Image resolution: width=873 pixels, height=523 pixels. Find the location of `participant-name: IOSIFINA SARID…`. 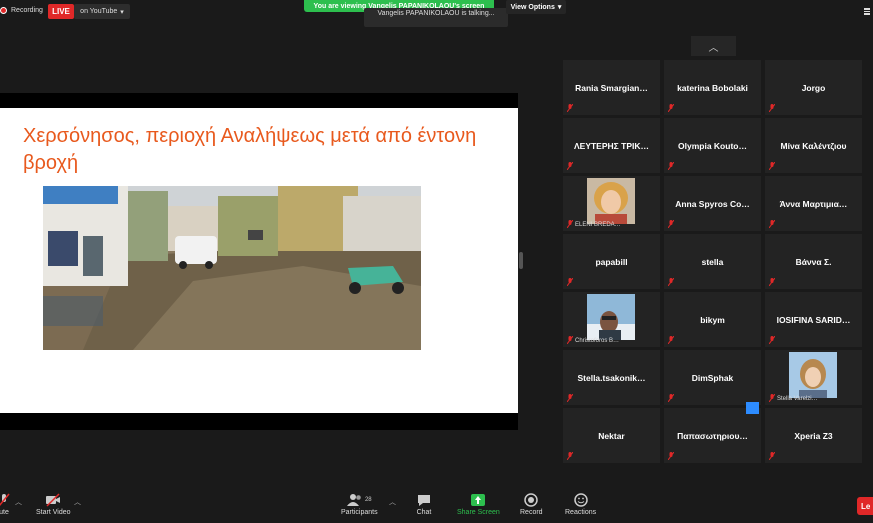

participant-name: IOSIFINA SARID… is located at coordinates (813, 319).